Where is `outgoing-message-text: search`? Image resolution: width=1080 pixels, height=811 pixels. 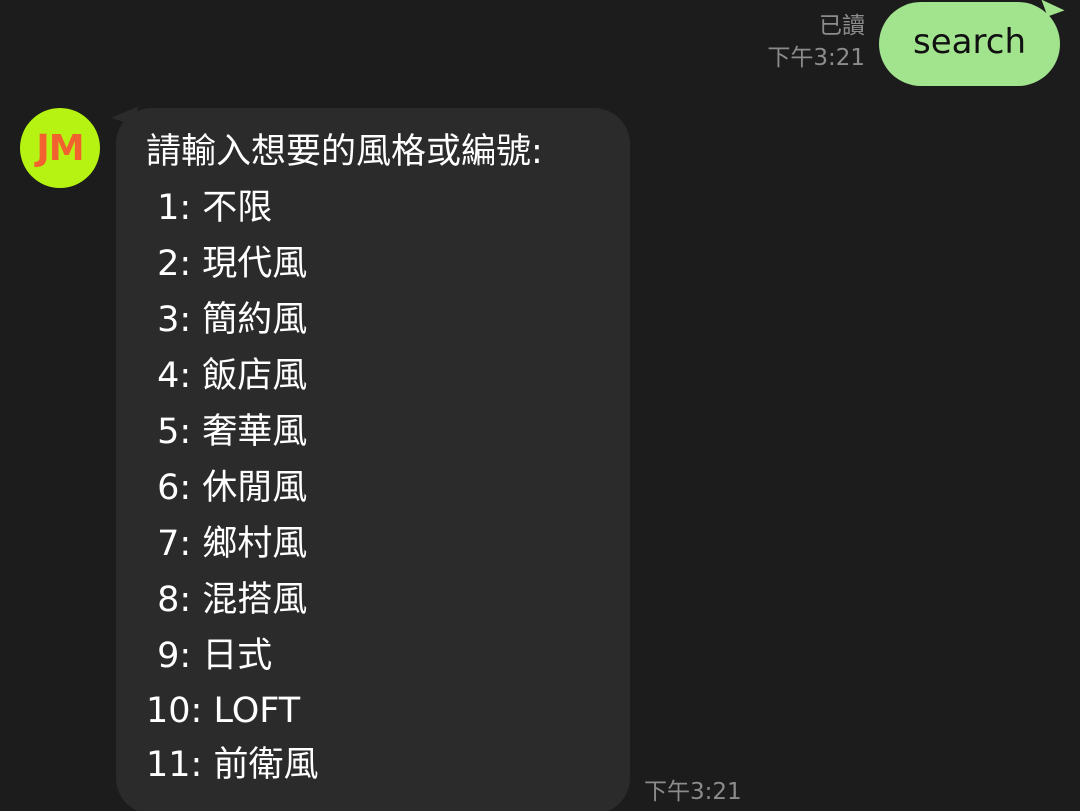
outgoing-message-text: search is located at coordinates (969, 42).